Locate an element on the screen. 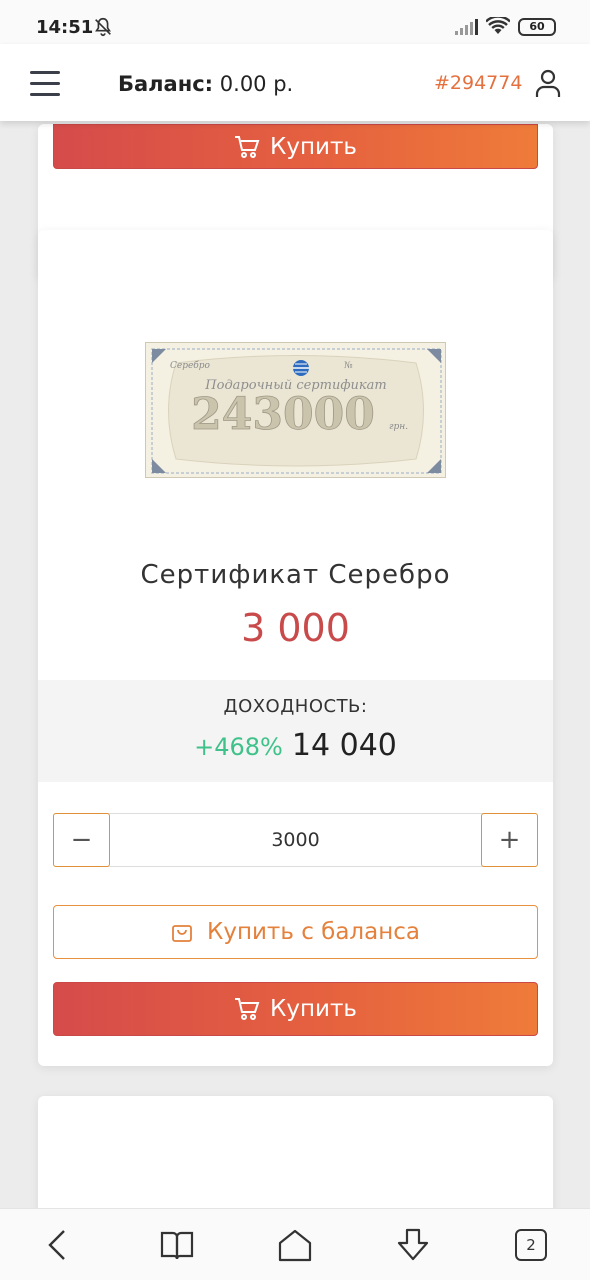  download-icon is located at coordinates (413, 1244).